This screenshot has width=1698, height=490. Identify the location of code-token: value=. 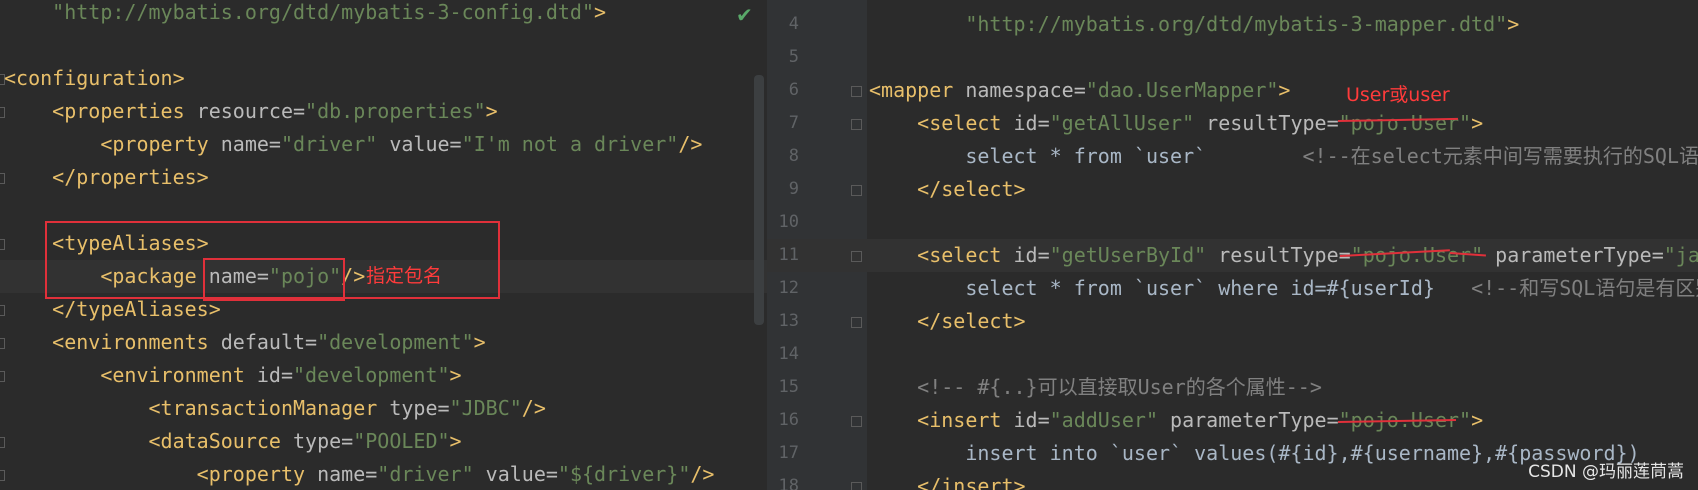
(419, 144).